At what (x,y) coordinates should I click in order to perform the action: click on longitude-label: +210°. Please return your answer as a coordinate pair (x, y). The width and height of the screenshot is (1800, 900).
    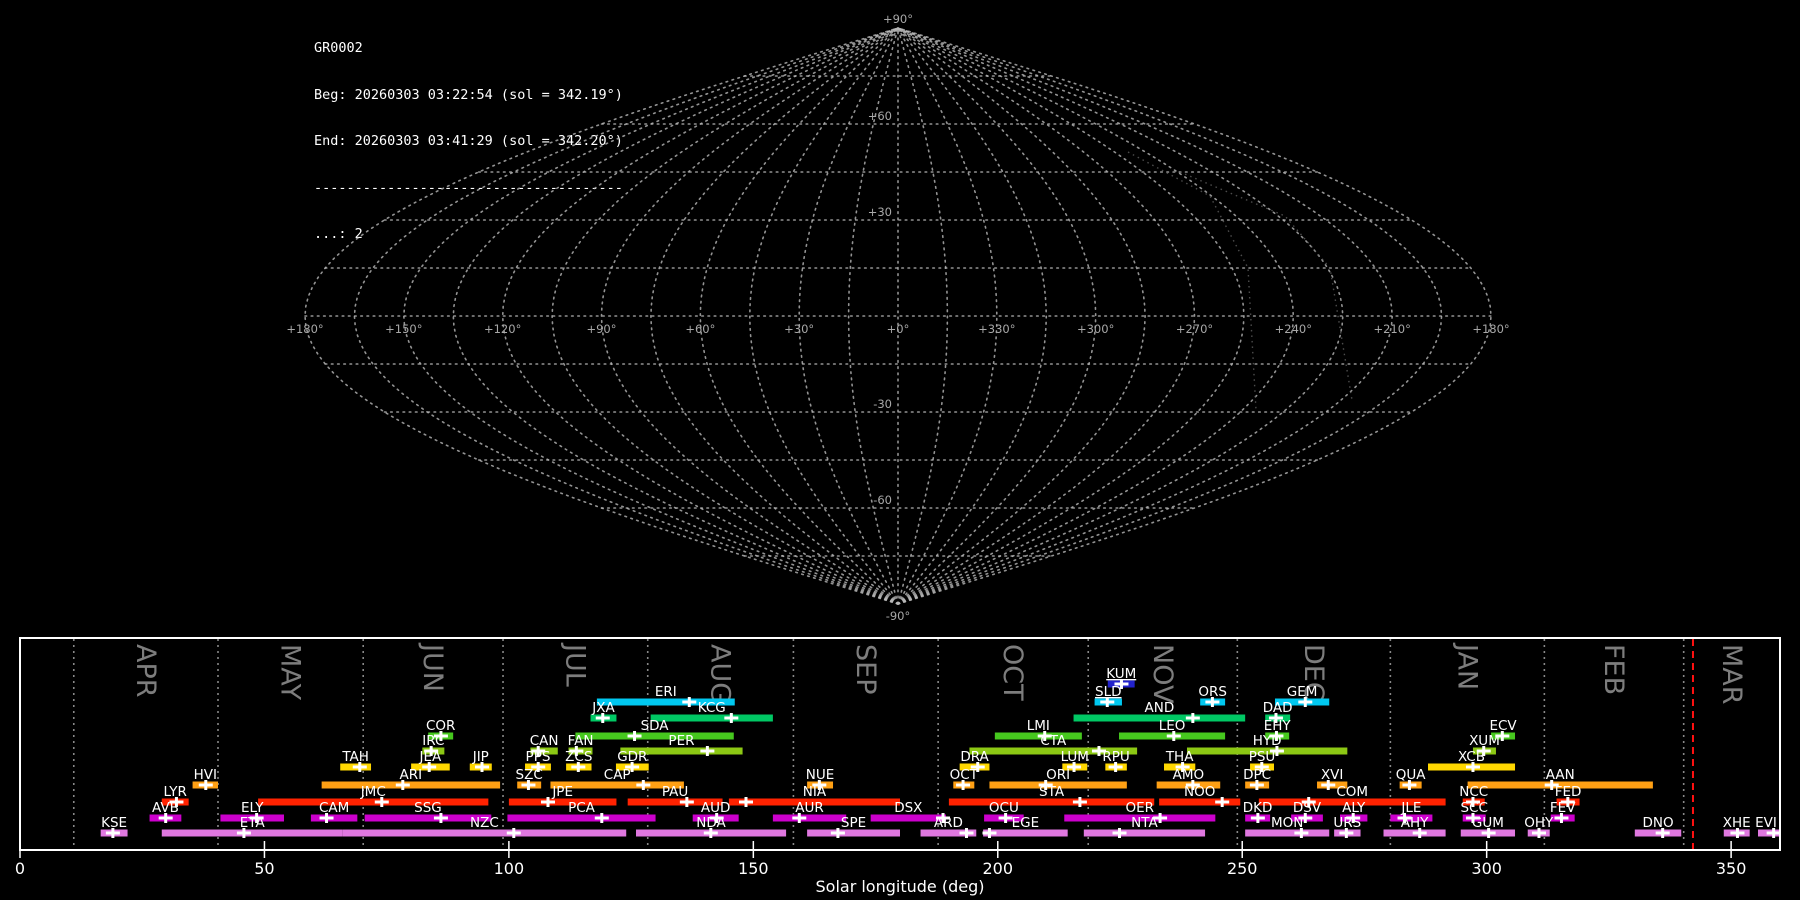
    Looking at the image, I should click on (1391, 329).